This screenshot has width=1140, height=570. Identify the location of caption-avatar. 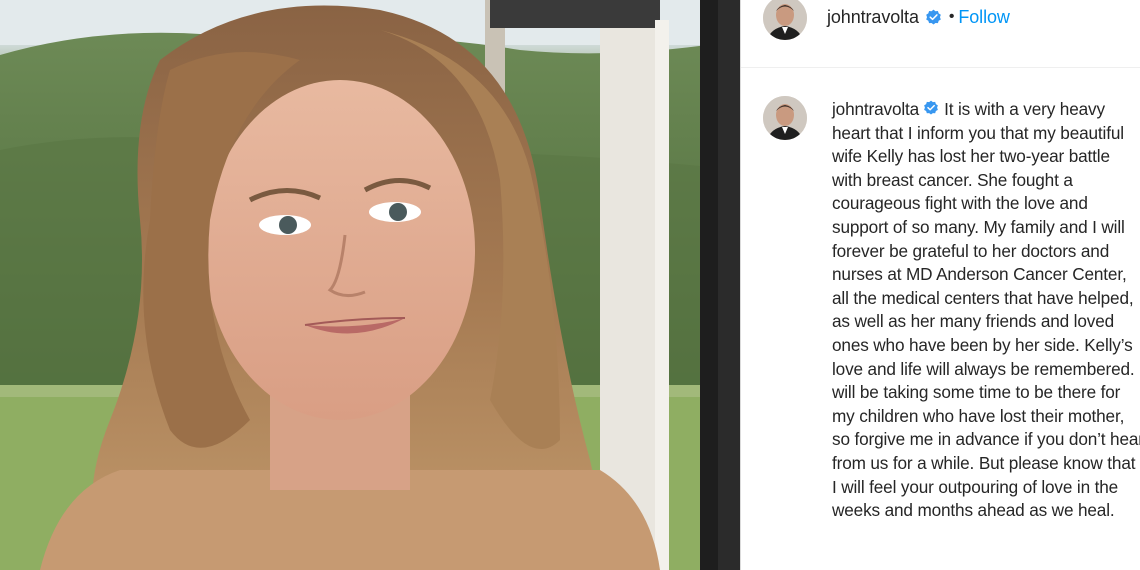
(785, 118).